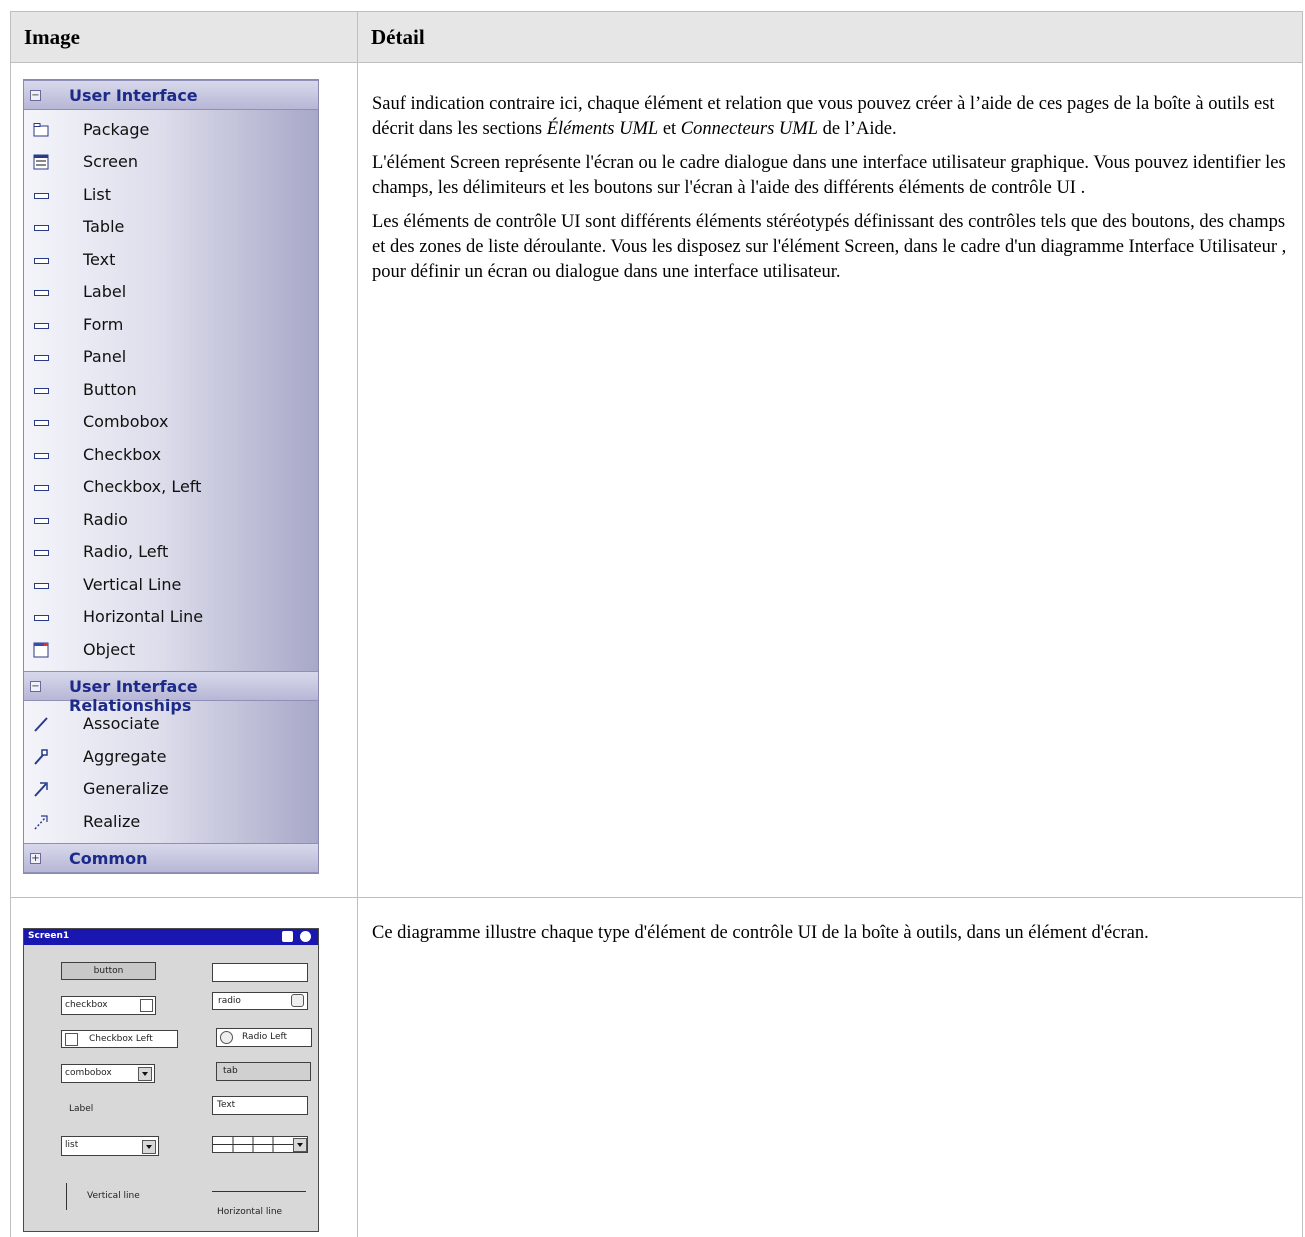  Describe the element at coordinates (105, 356) in the screenshot. I see `toolbox-item-label: Panel` at that location.